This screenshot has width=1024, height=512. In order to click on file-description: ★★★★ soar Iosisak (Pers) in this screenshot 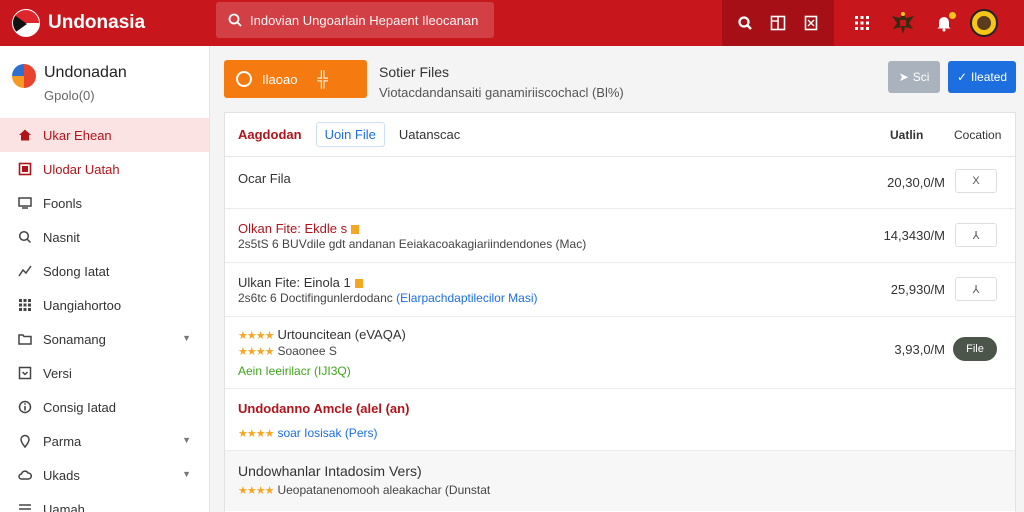, I will do `click(307, 433)`.